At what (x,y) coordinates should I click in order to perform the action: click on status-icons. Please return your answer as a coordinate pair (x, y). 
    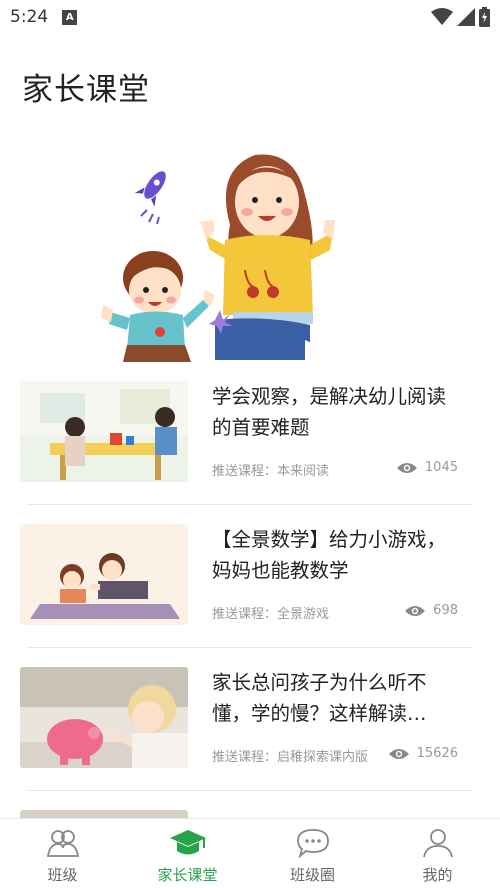
    Looking at the image, I should click on (460, 17).